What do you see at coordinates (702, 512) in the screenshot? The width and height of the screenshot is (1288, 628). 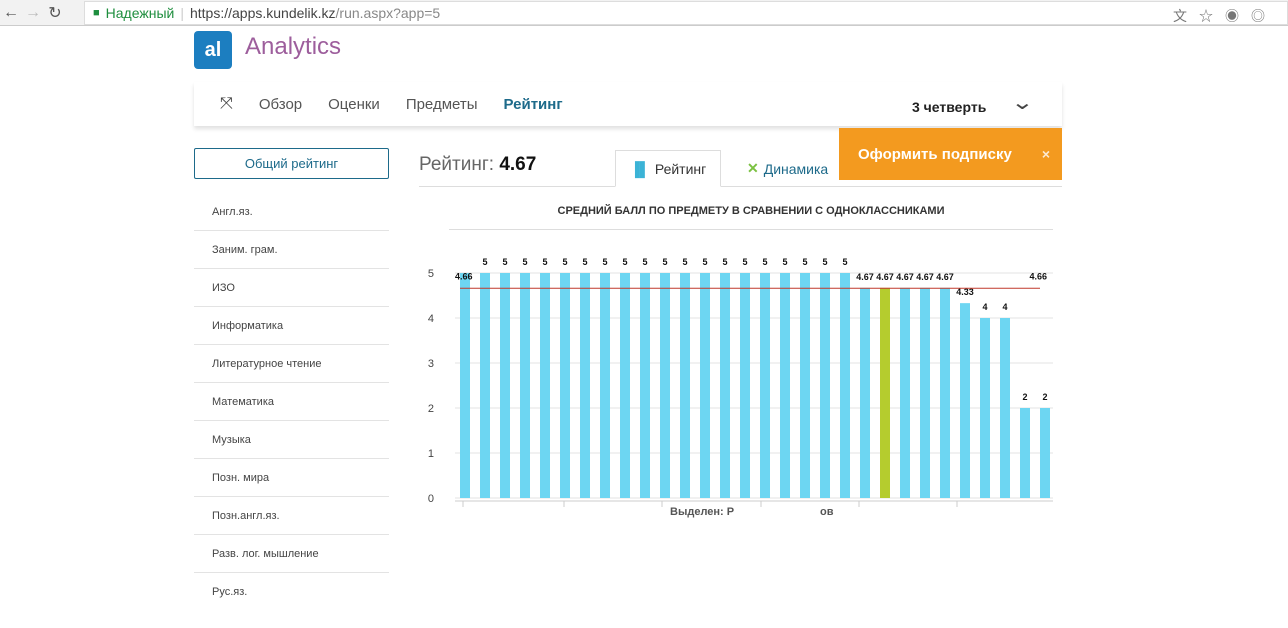 I see `x-axis-label: Выделен: Р` at bounding box center [702, 512].